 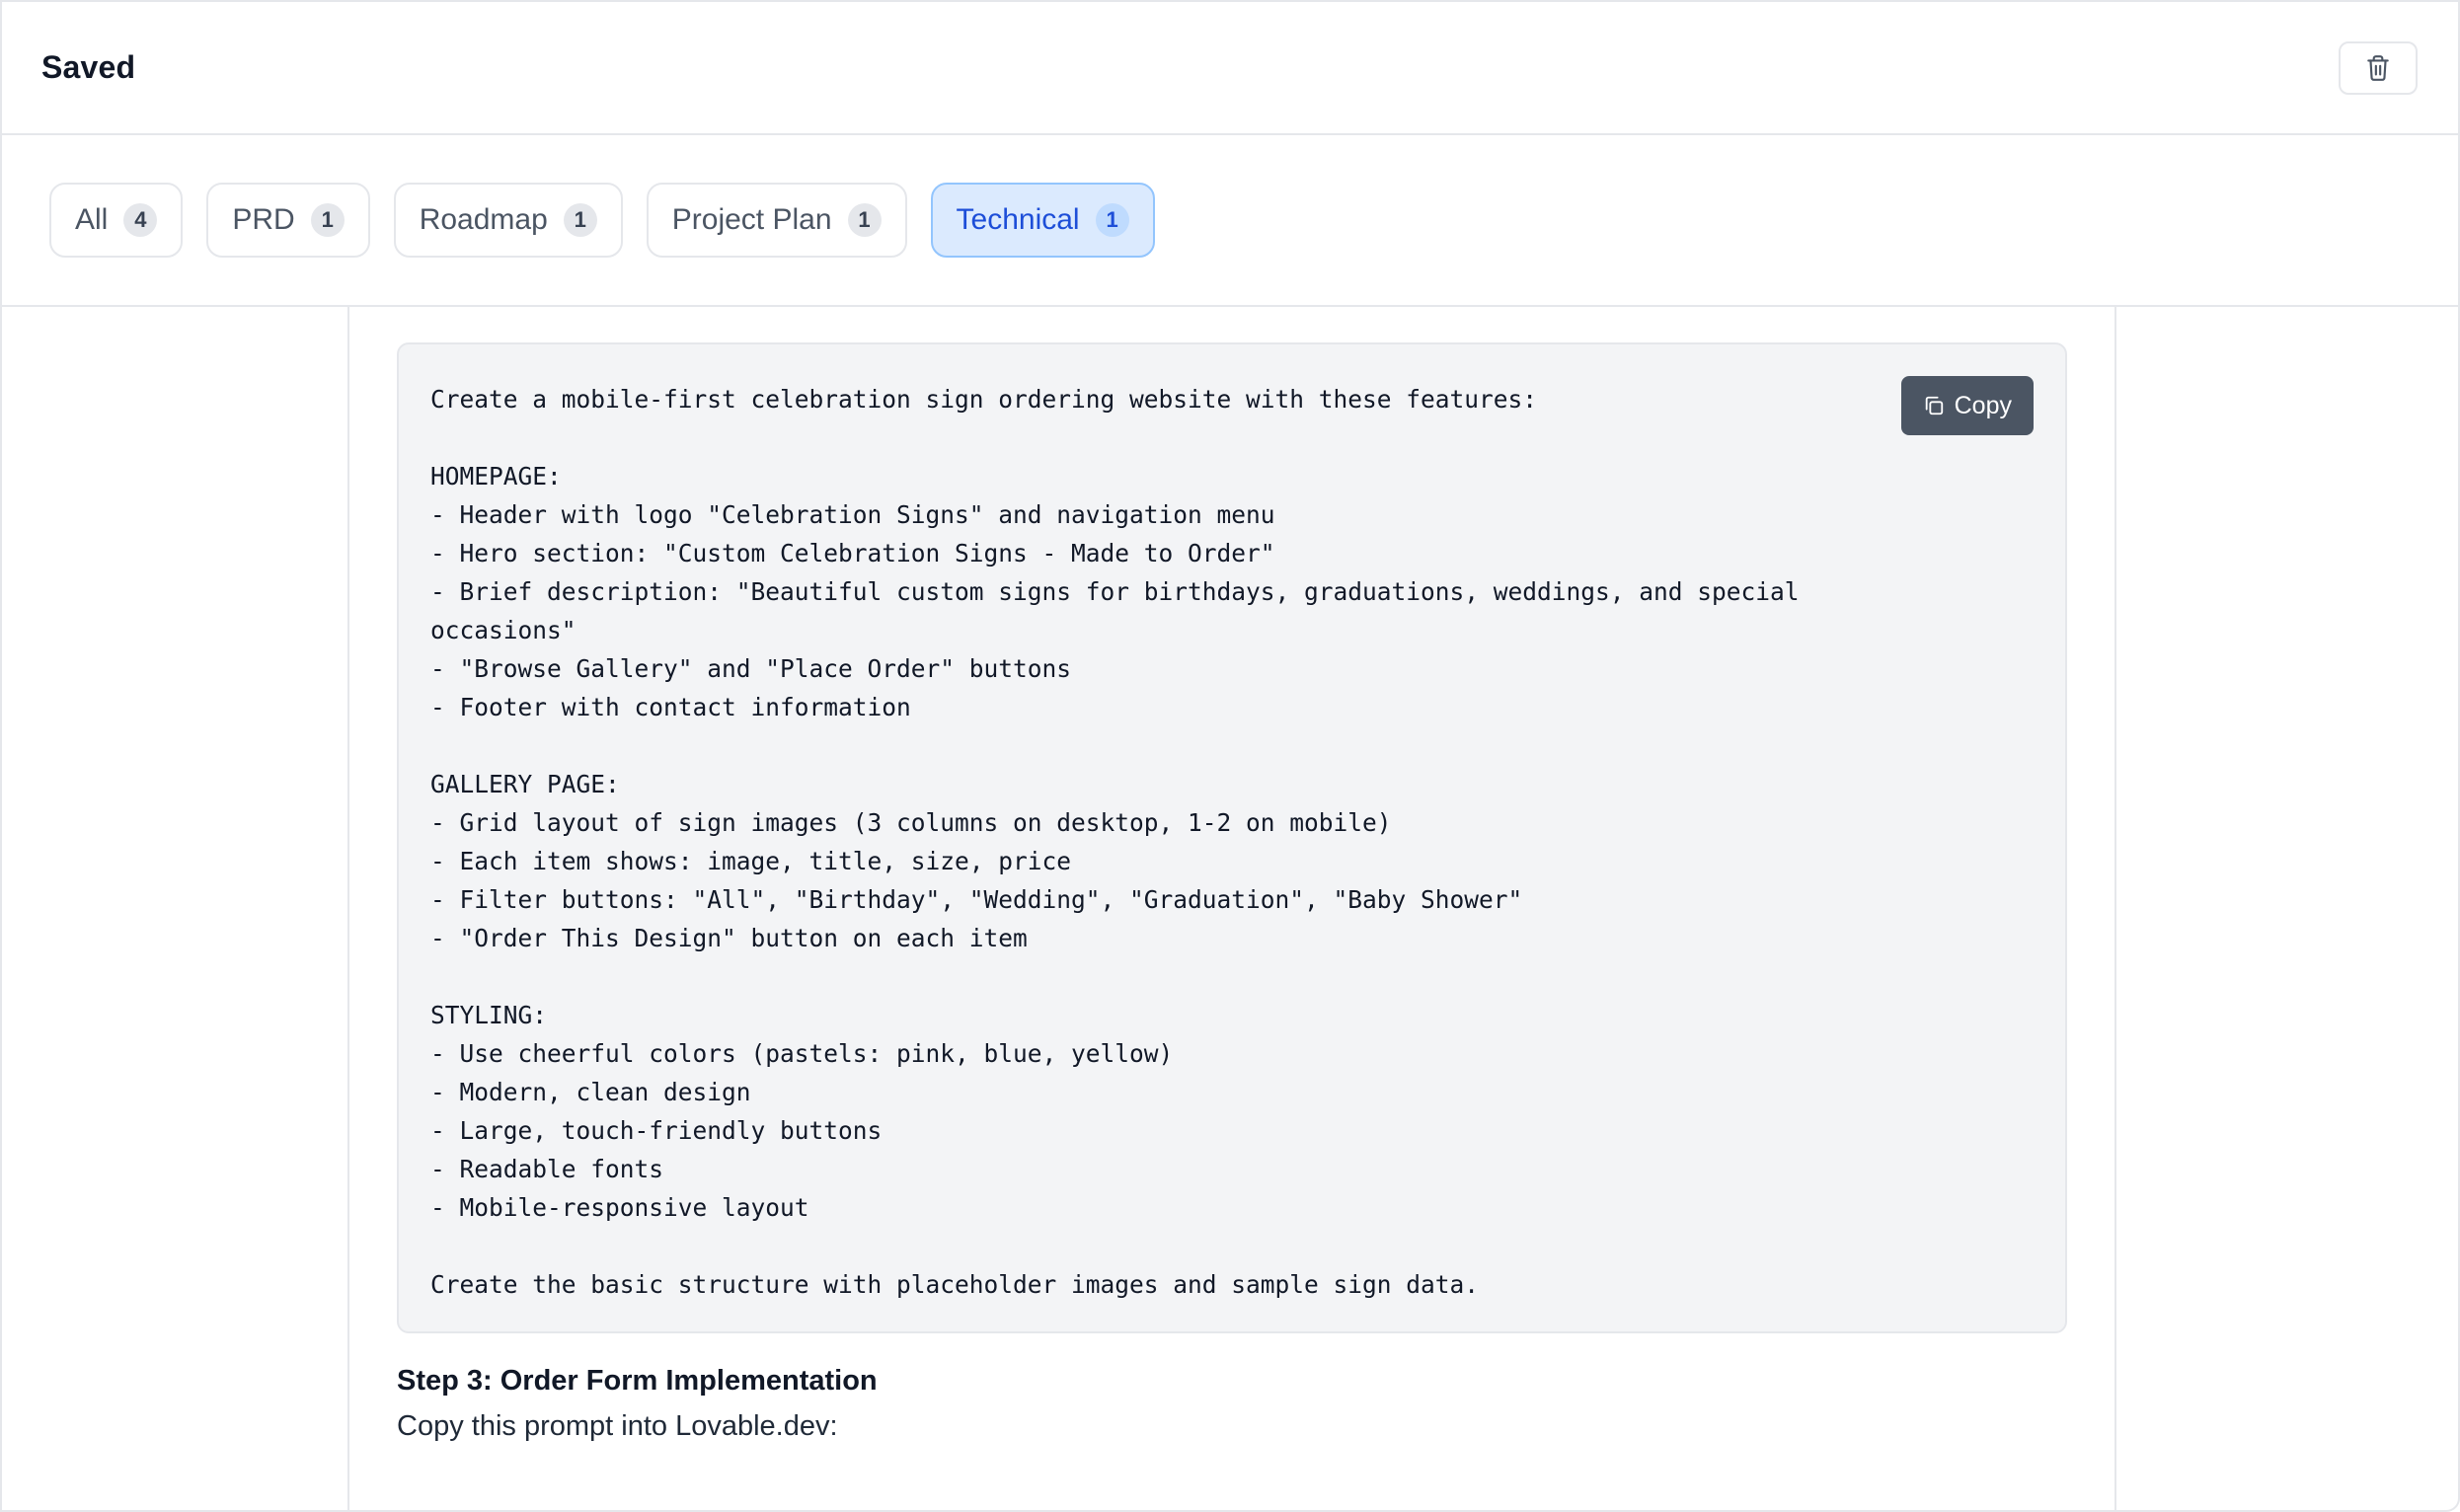 What do you see at coordinates (1934, 406) in the screenshot?
I see `copy-icon` at bounding box center [1934, 406].